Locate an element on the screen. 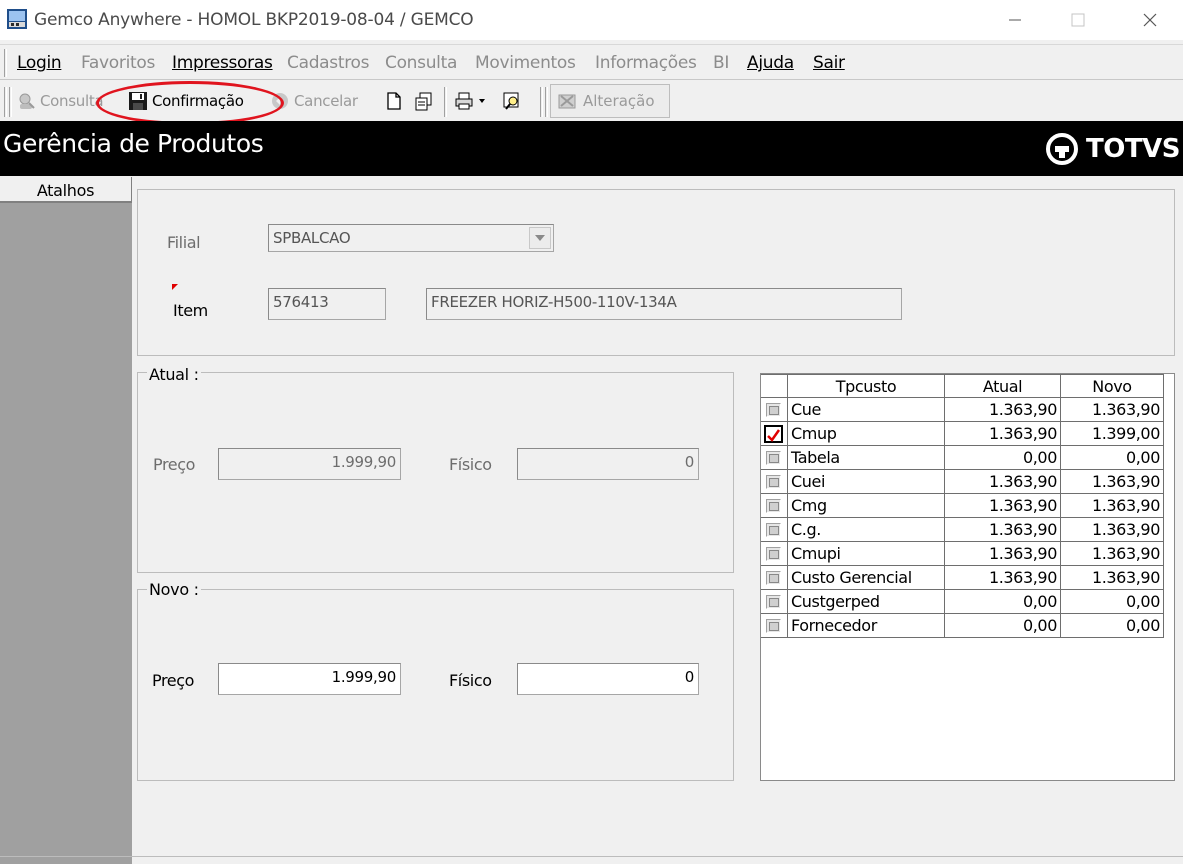 The width and height of the screenshot is (1183, 864). new-document-button is located at coordinates (396, 101).